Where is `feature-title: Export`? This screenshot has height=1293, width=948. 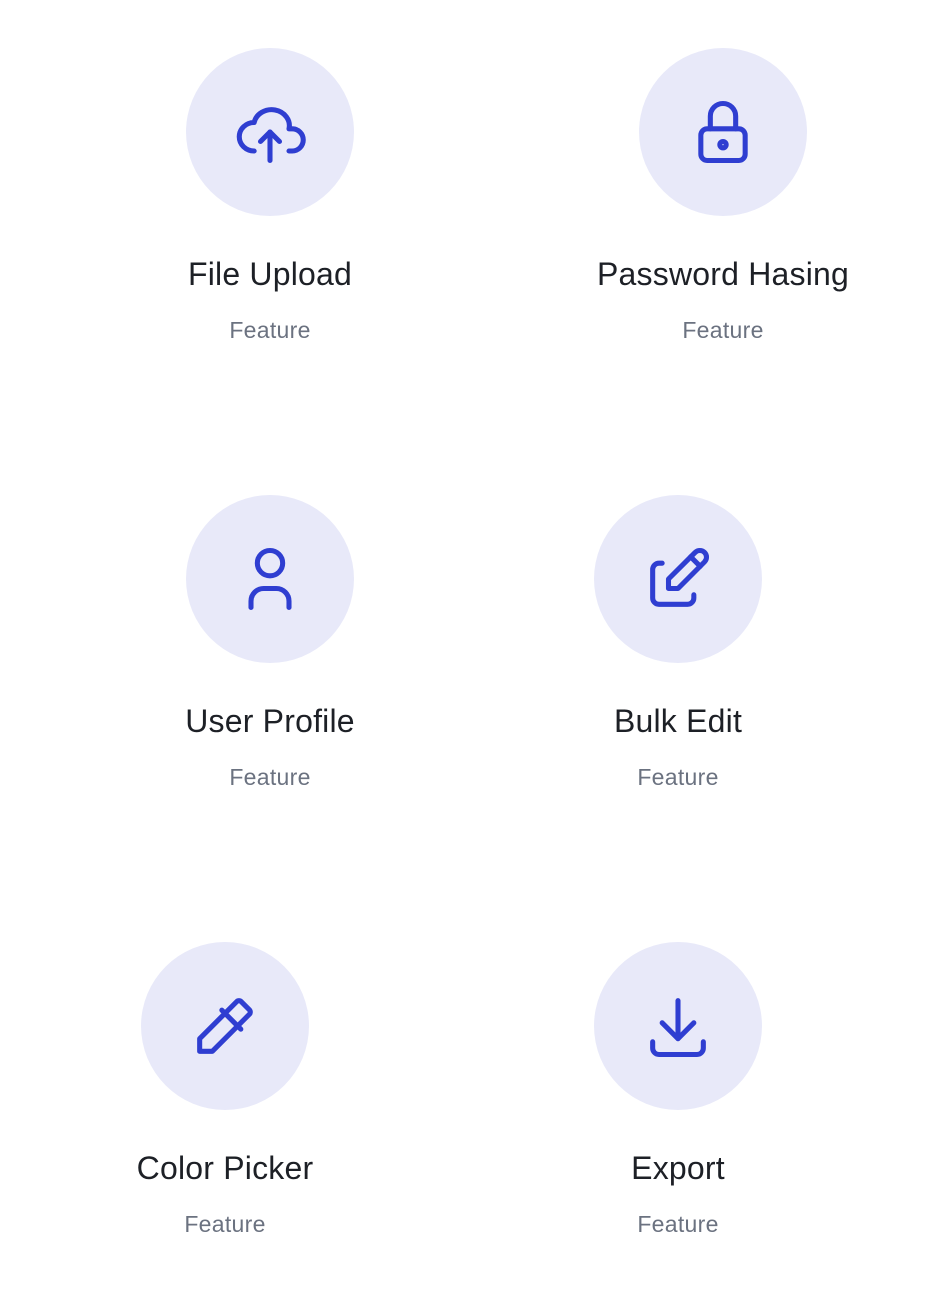 feature-title: Export is located at coordinates (678, 1168).